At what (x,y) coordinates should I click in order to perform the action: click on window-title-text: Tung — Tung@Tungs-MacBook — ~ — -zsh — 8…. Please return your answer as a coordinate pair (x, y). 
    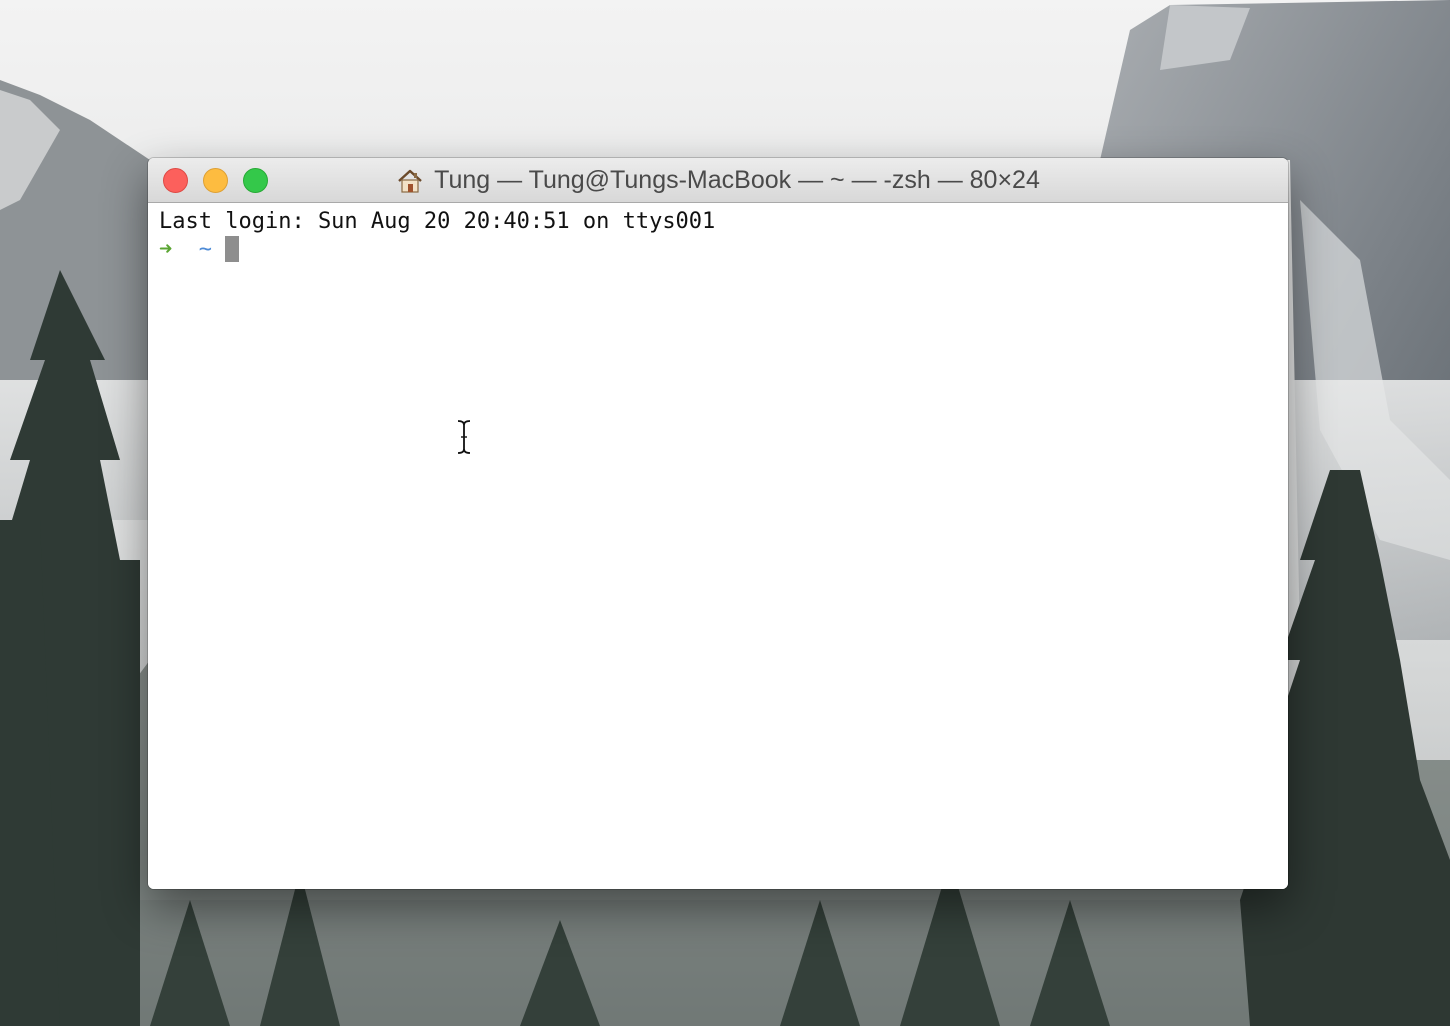
    Looking at the image, I should click on (737, 180).